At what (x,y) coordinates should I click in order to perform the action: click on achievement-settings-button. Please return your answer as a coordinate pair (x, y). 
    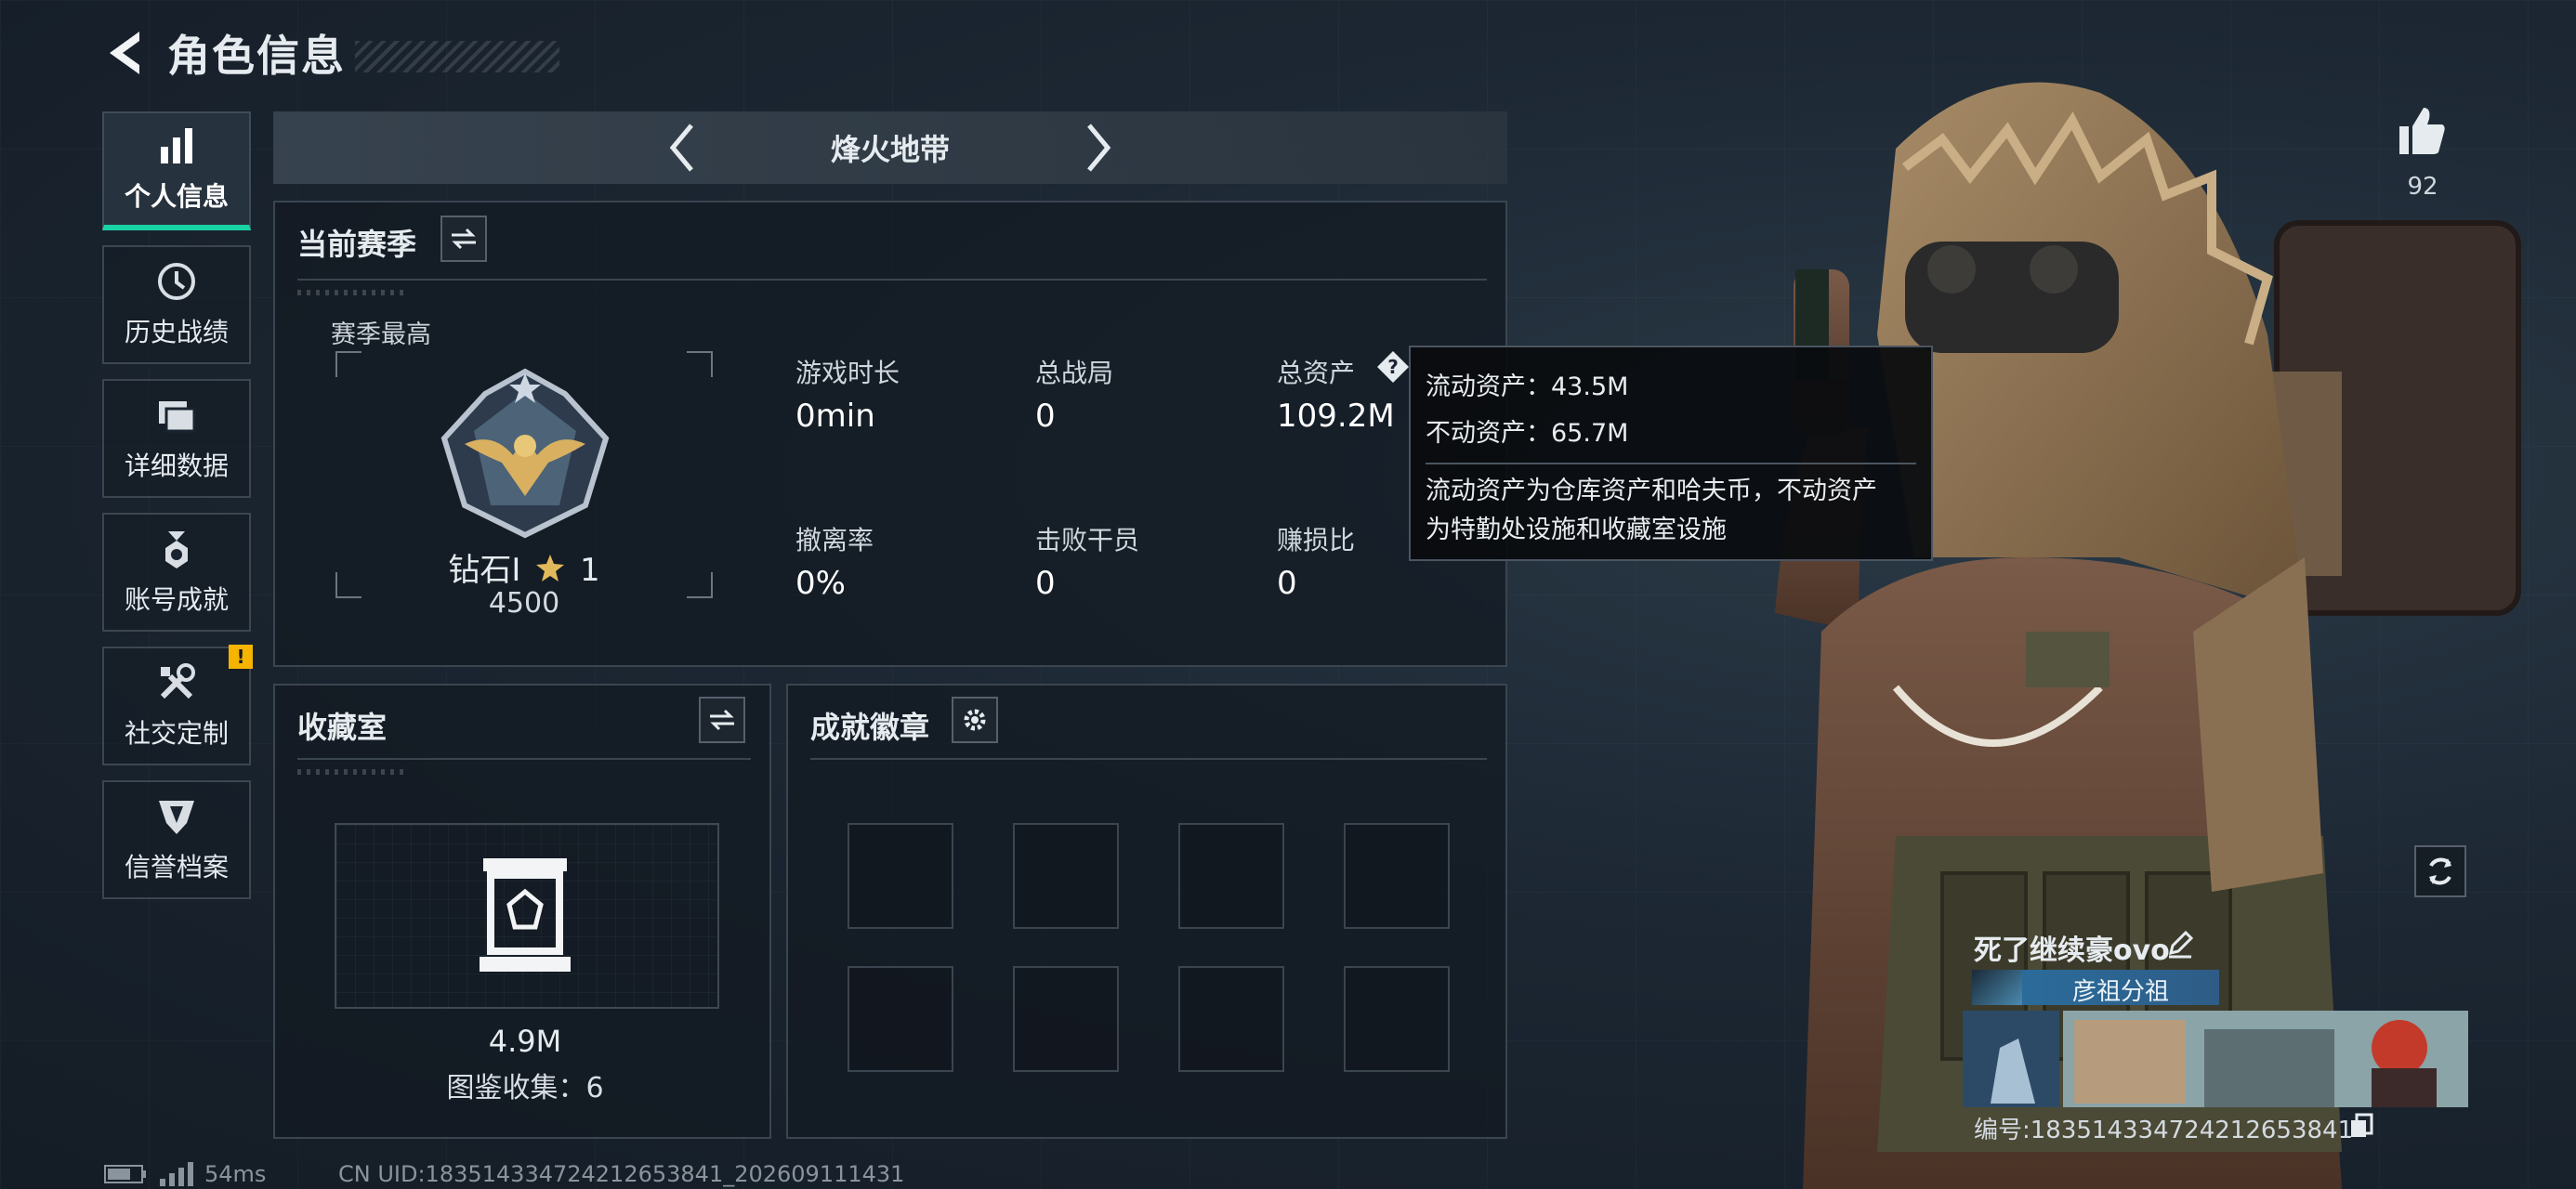
    Looking at the image, I should click on (975, 720).